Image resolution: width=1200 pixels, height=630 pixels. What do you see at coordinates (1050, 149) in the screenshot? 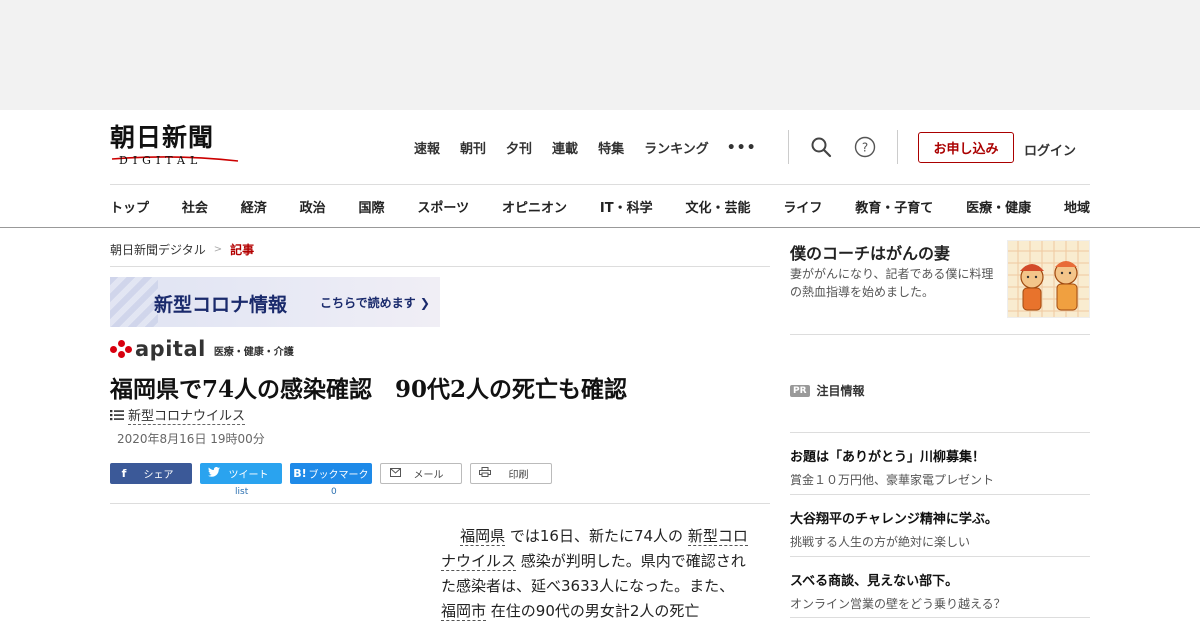
I see `login-link: ログイン` at bounding box center [1050, 149].